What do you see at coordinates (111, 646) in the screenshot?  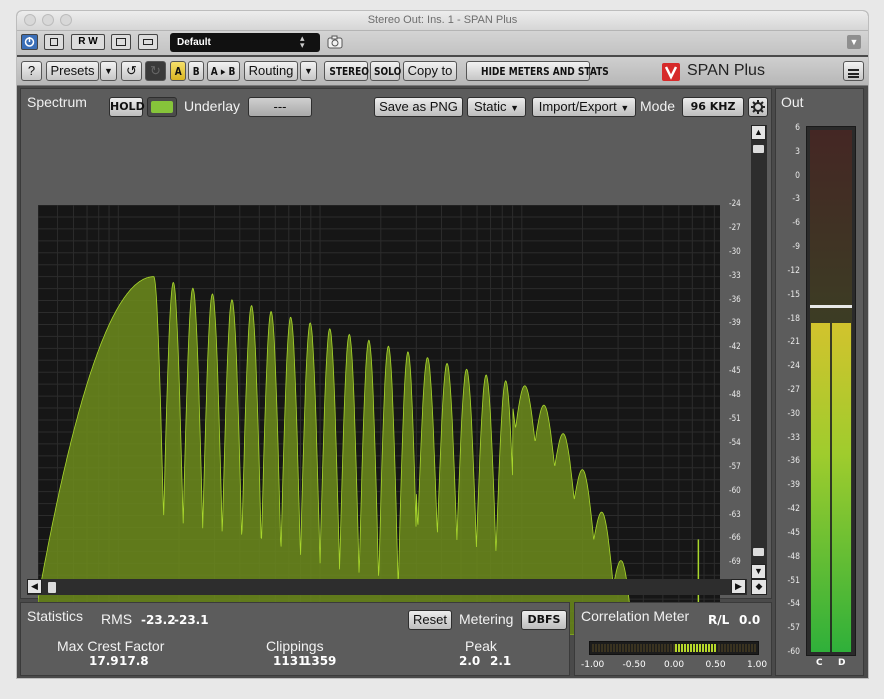 I see `crest-factor-label: Max Crest Factor` at bounding box center [111, 646].